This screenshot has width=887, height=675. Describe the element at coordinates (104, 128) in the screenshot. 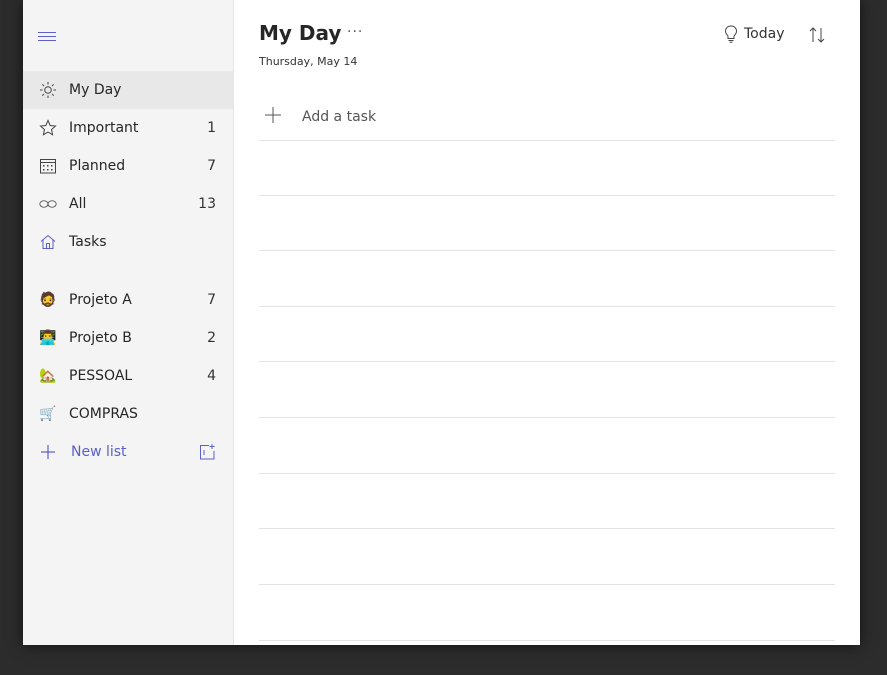

I see `sidebar-item-label: Important` at that location.